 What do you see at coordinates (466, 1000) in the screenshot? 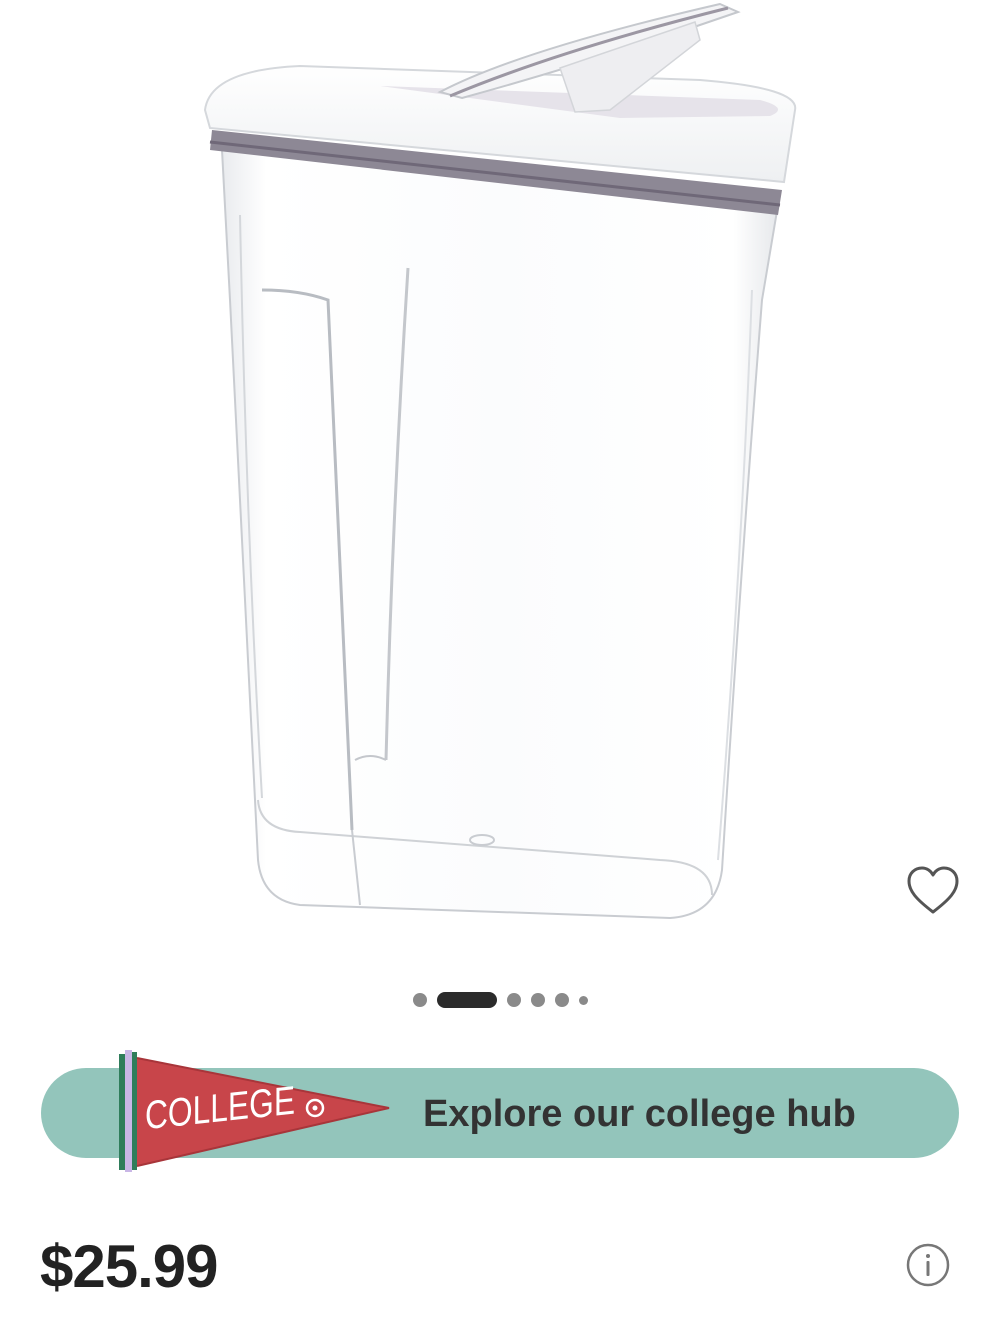
I see `carousel-dot-active` at bounding box center [466, 1000].